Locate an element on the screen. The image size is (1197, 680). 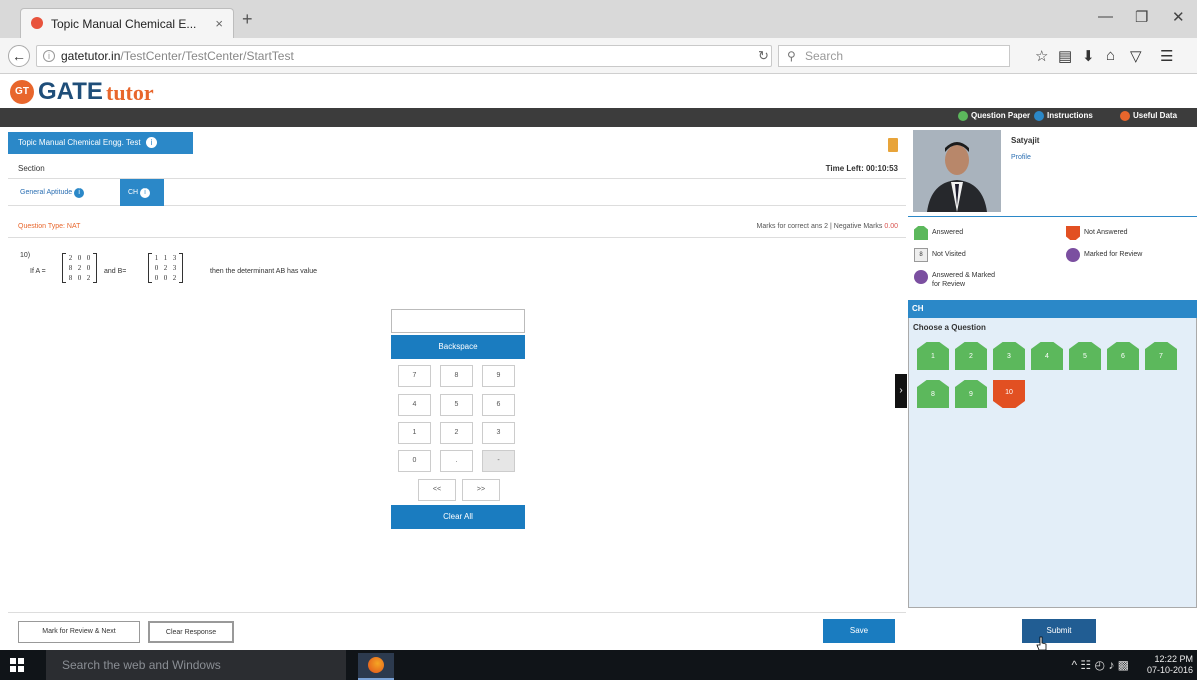
not-answered-icon is located at coordinates (1073, 233).